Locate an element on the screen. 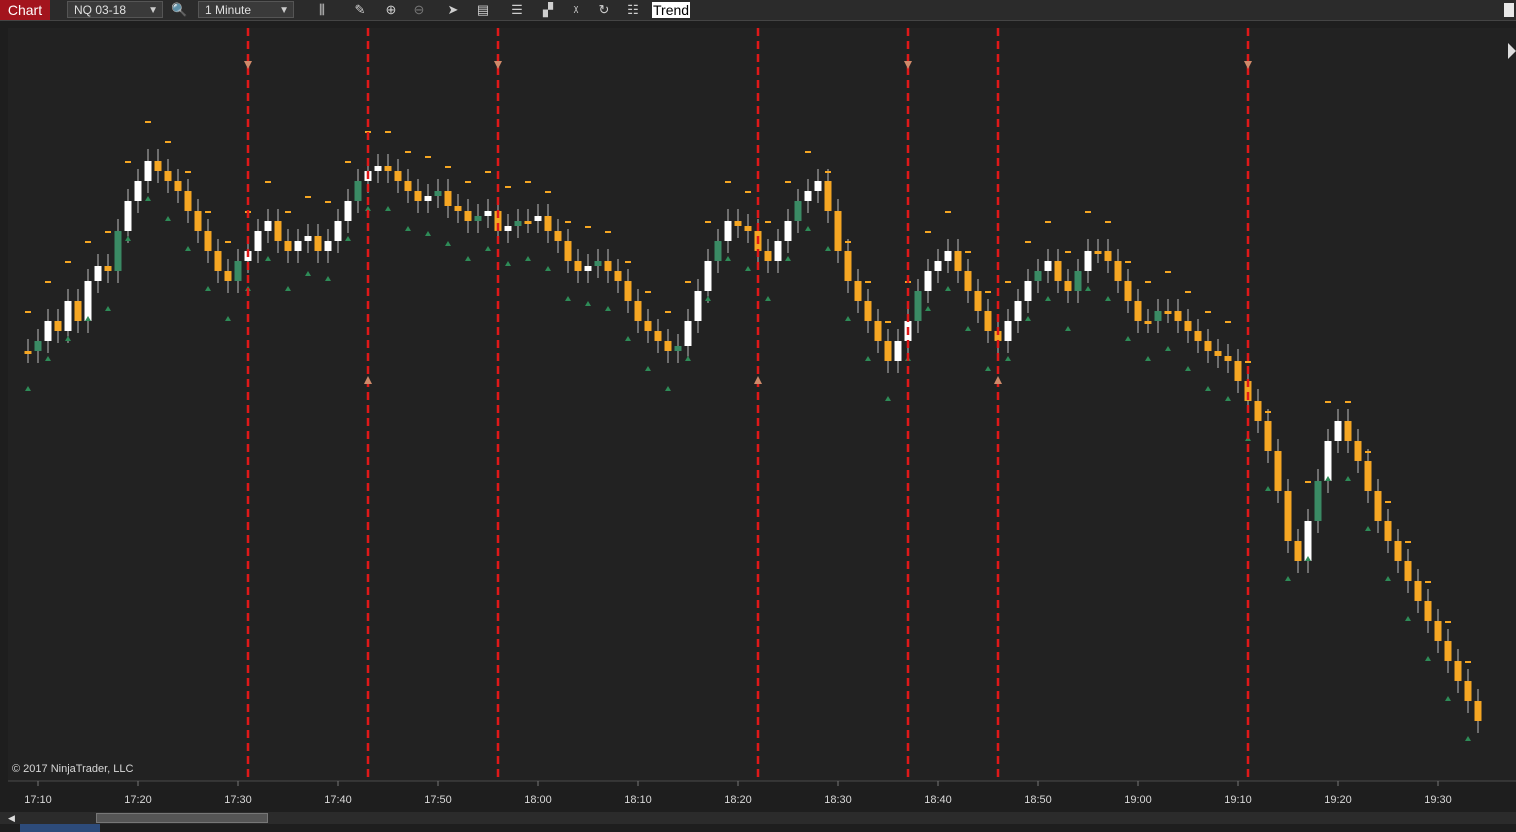 This screenshot has height=832, width=1516. search-icon: 🔍 is located at coordinates (179, 10).